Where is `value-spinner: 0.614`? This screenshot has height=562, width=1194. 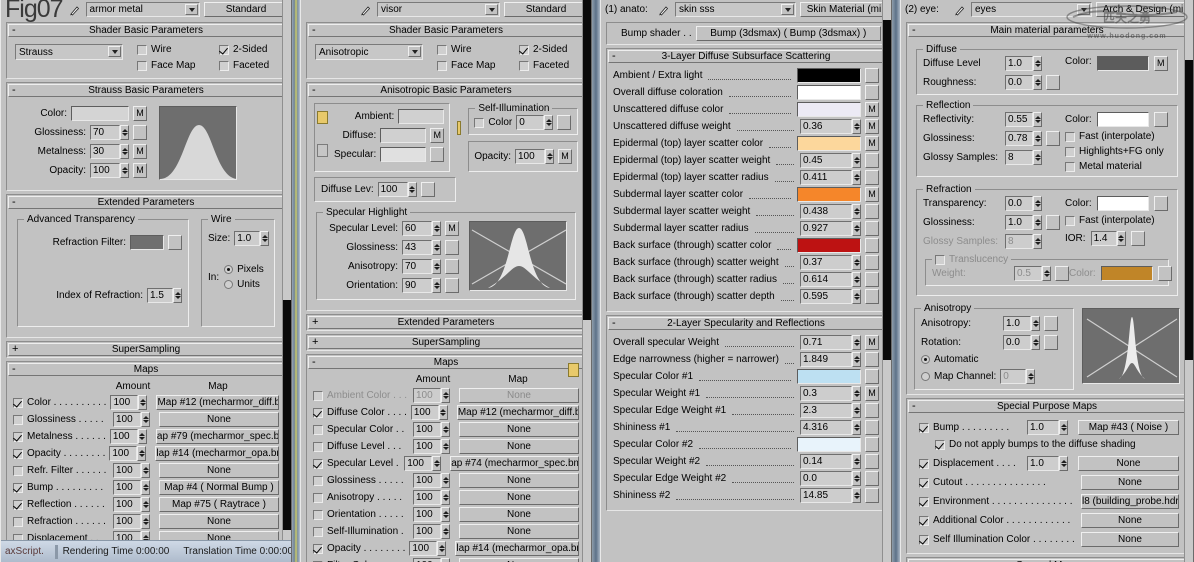
value-spinner: 0.614 is located at coordinates (830, 279).